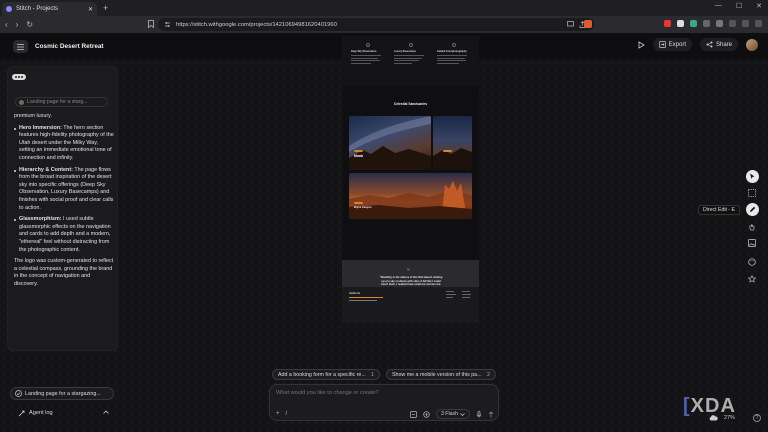 The width and height of the screenshot is (768, 432). What do you see at coordinates (17, 24) in the screenshot?
I see `forward-icon: ›` at bounding box center [17, 24].